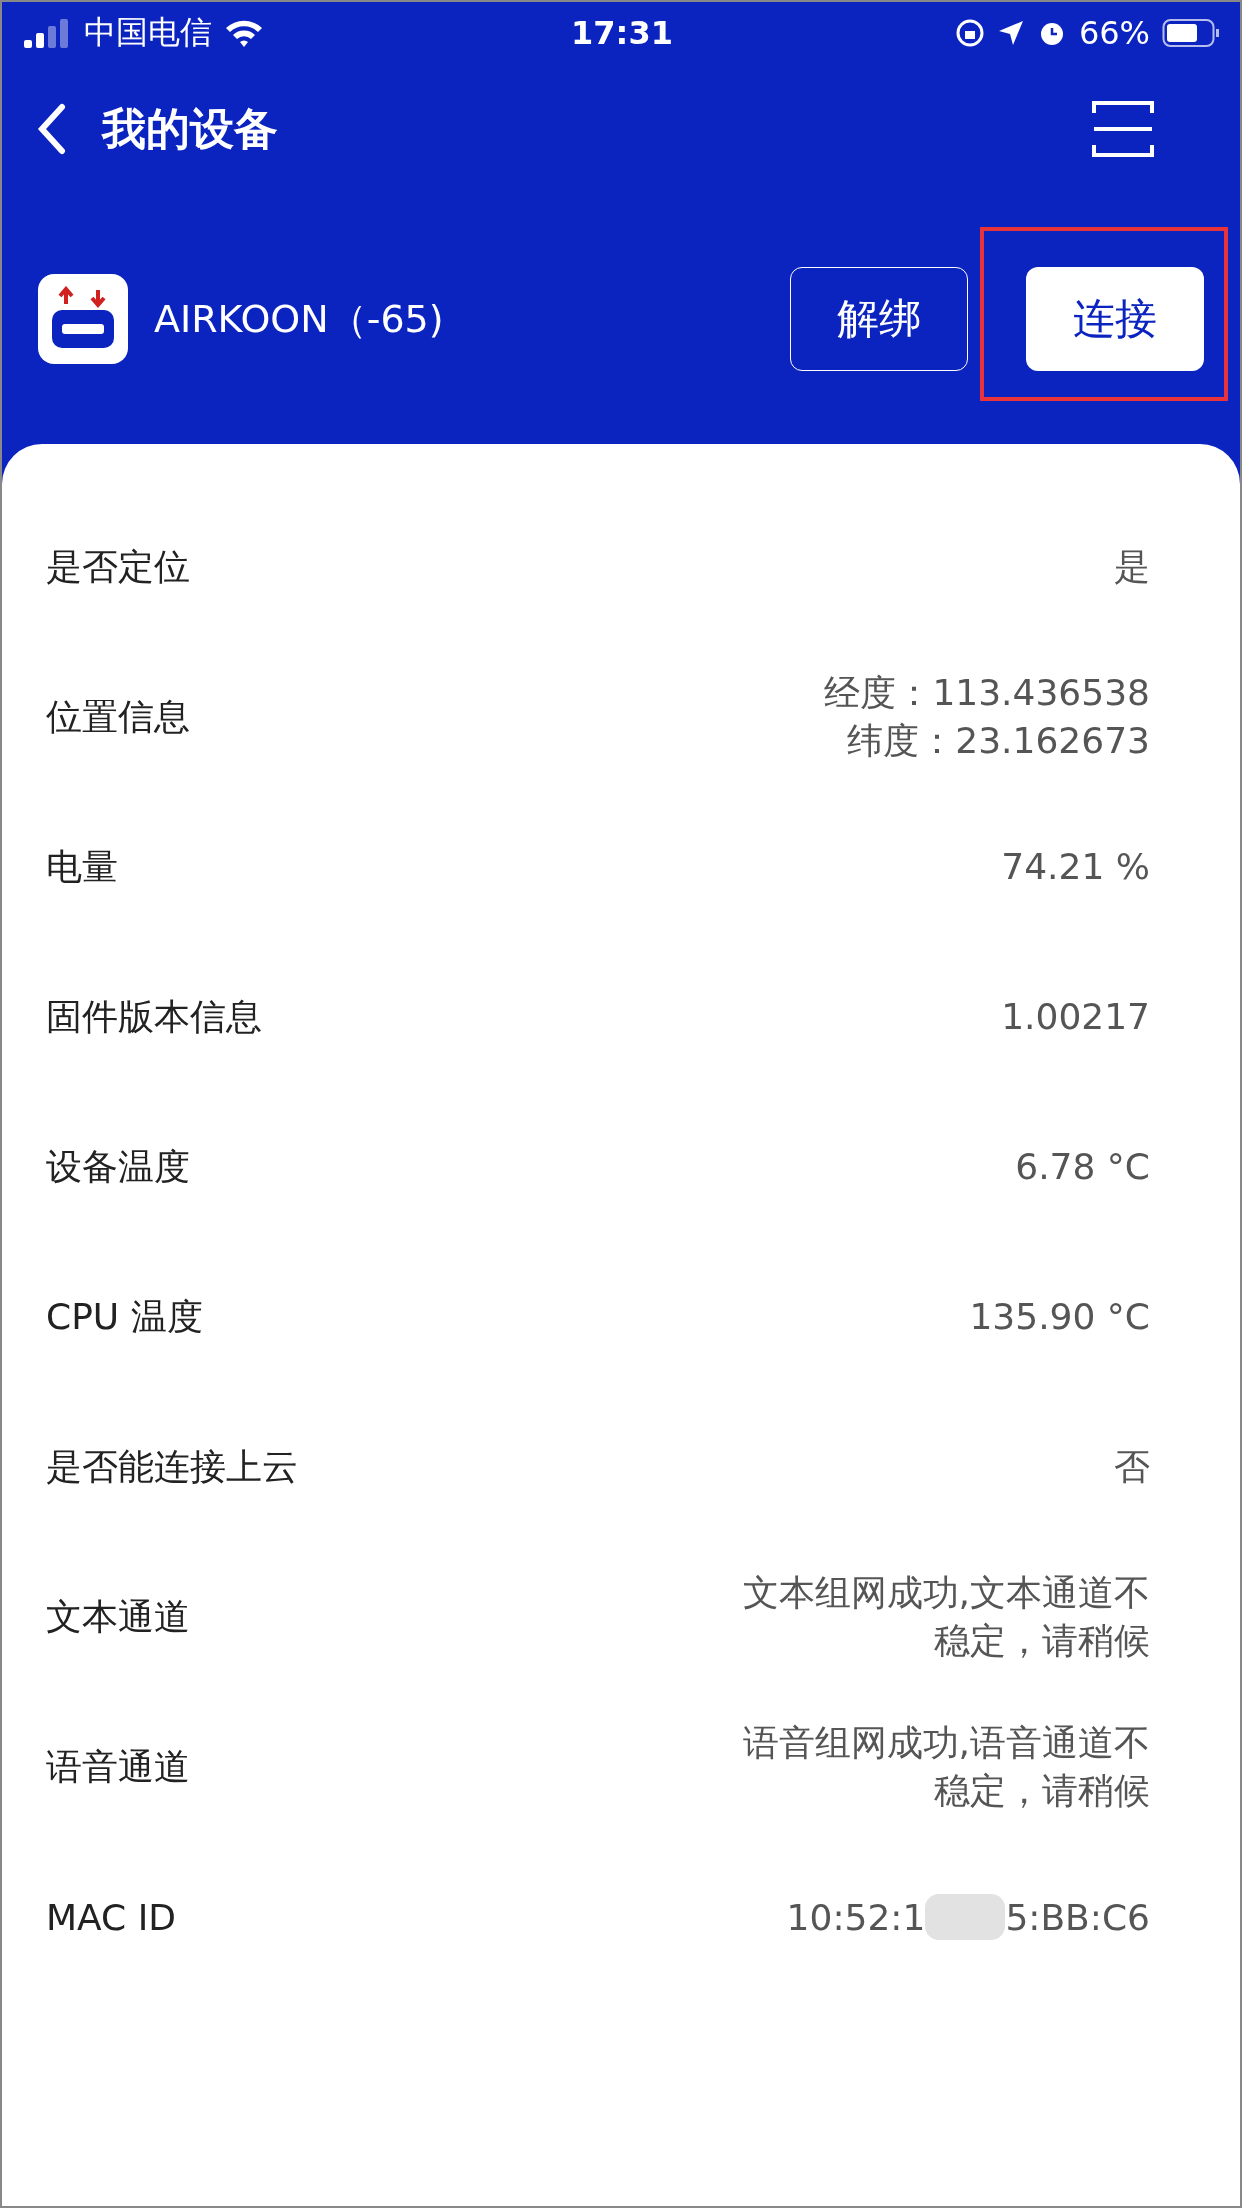 Image resolution: width=1242 pixels, height=2208 pixels. Describe the element at coordinates (118, 716) in the screenshot. I see `row-label: 位置信息` at that location.